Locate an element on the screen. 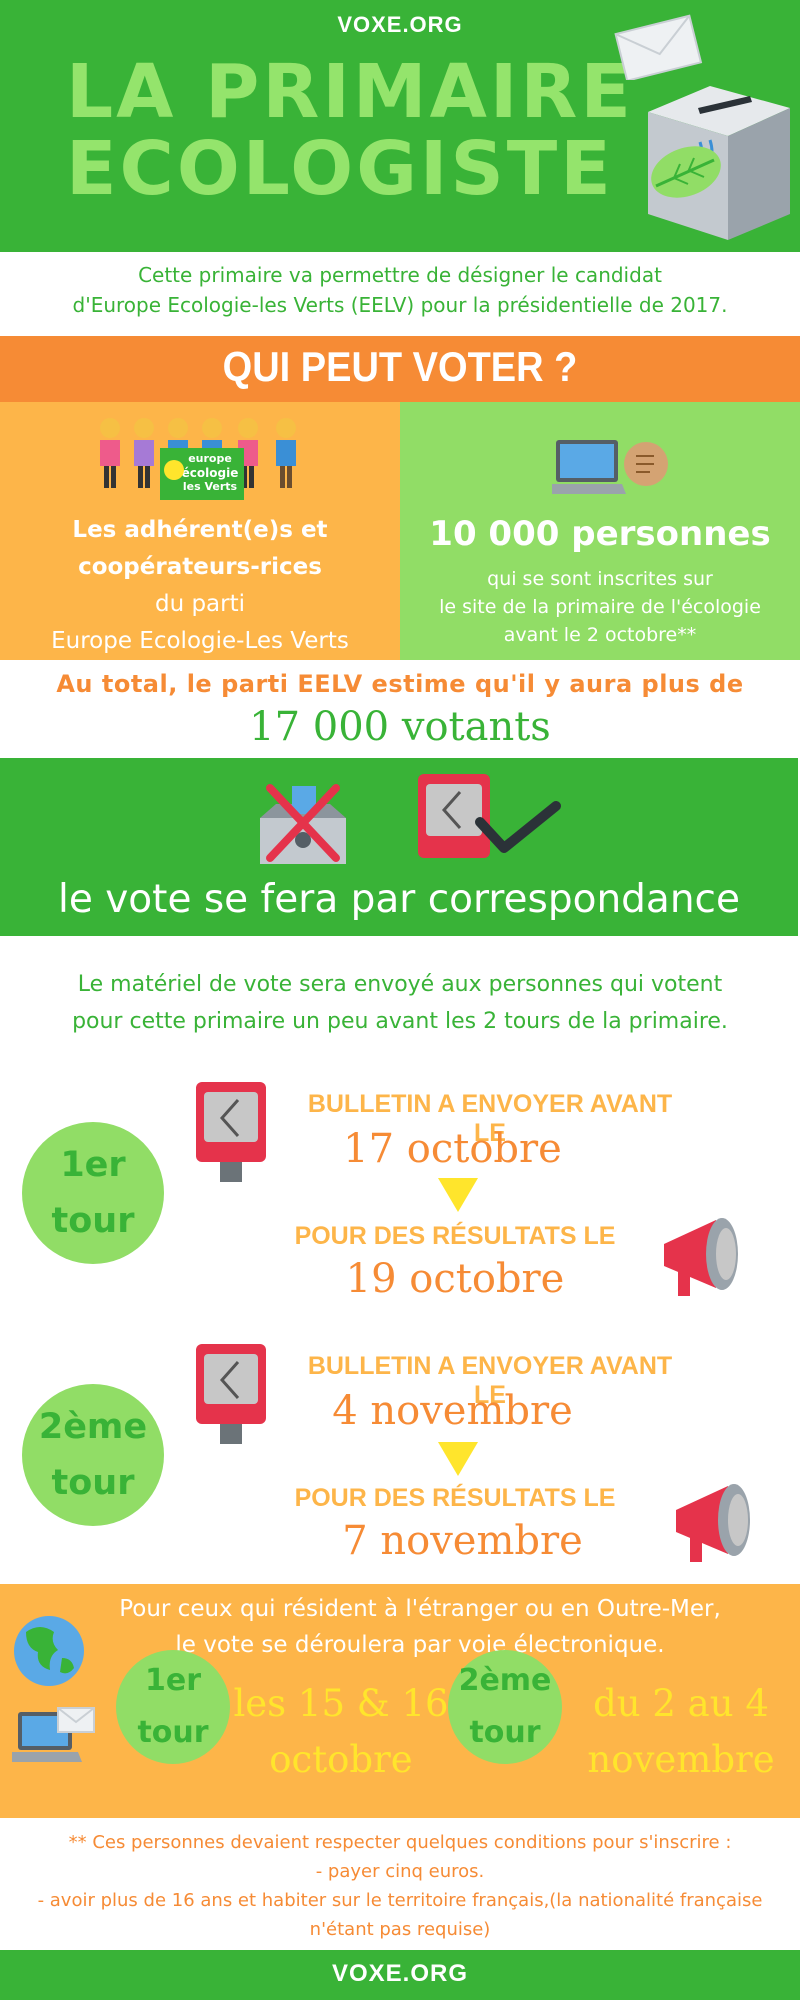  abroad-tour-2-dates: du 2 au 4 novembre is located at coordinates (681, 1732).